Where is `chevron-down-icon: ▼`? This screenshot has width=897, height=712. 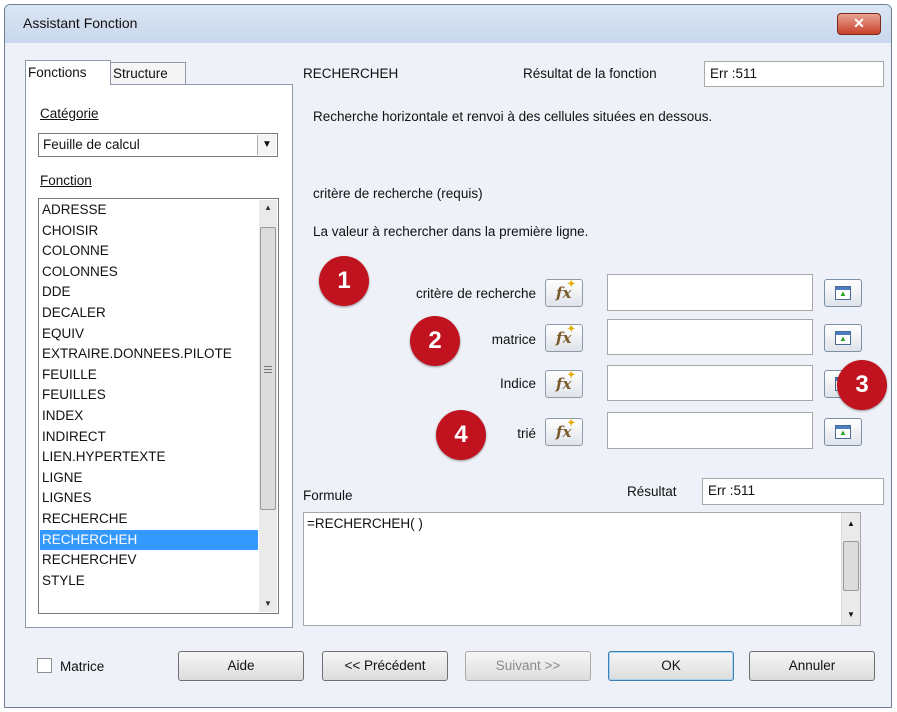
chevron-down-icon: ▼ is located at coordinates (266, 145).